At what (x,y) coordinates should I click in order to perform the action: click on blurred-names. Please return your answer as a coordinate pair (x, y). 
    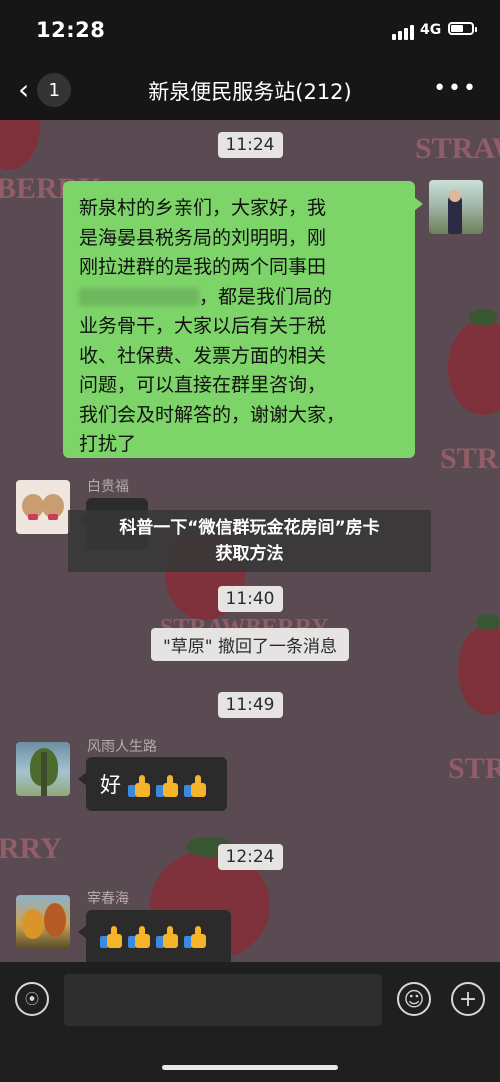
    Looking at the image, I should click on (139, 297).